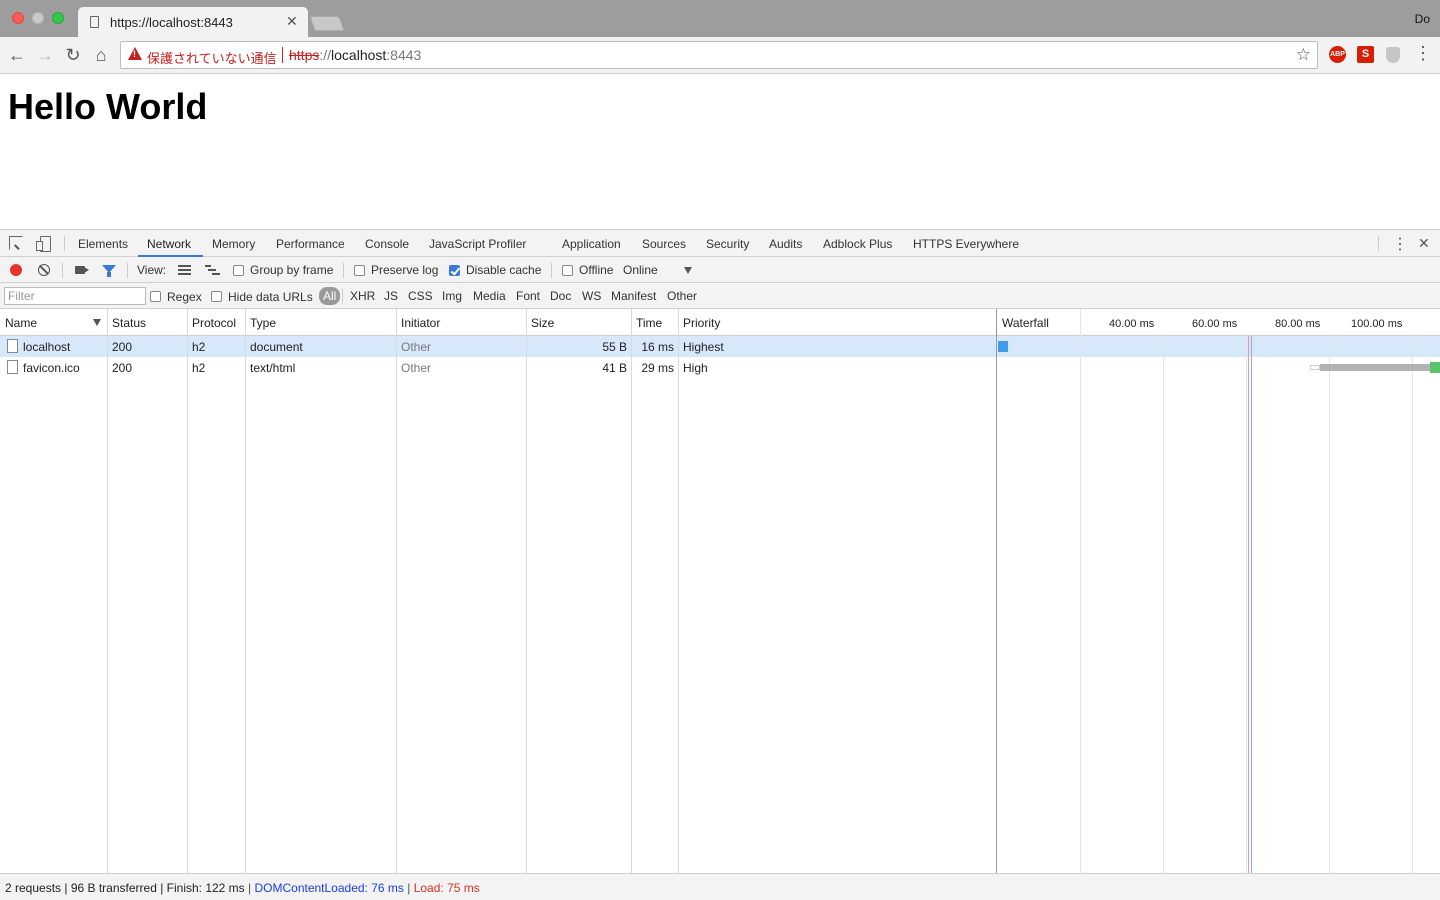 The height and width of the screenshot is (900, 1440). What do you see at coordinates (1365, 54) in the screenshot?
I see `extension-s-icon: S` at bounding box center [1365, 54].